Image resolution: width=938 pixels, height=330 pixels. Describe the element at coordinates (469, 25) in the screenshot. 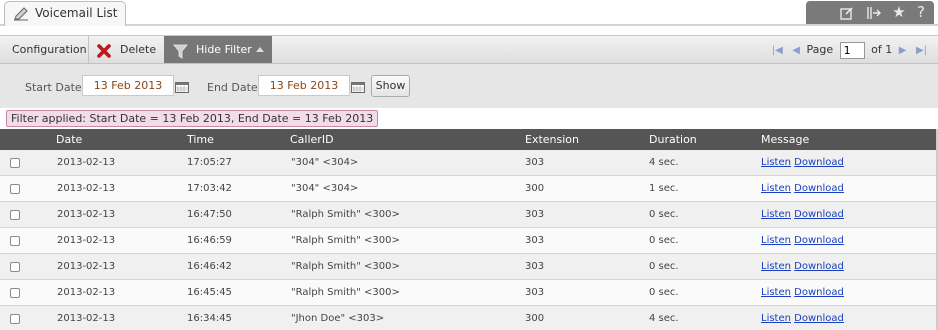

I see `tab-bar-baseline` at that location.